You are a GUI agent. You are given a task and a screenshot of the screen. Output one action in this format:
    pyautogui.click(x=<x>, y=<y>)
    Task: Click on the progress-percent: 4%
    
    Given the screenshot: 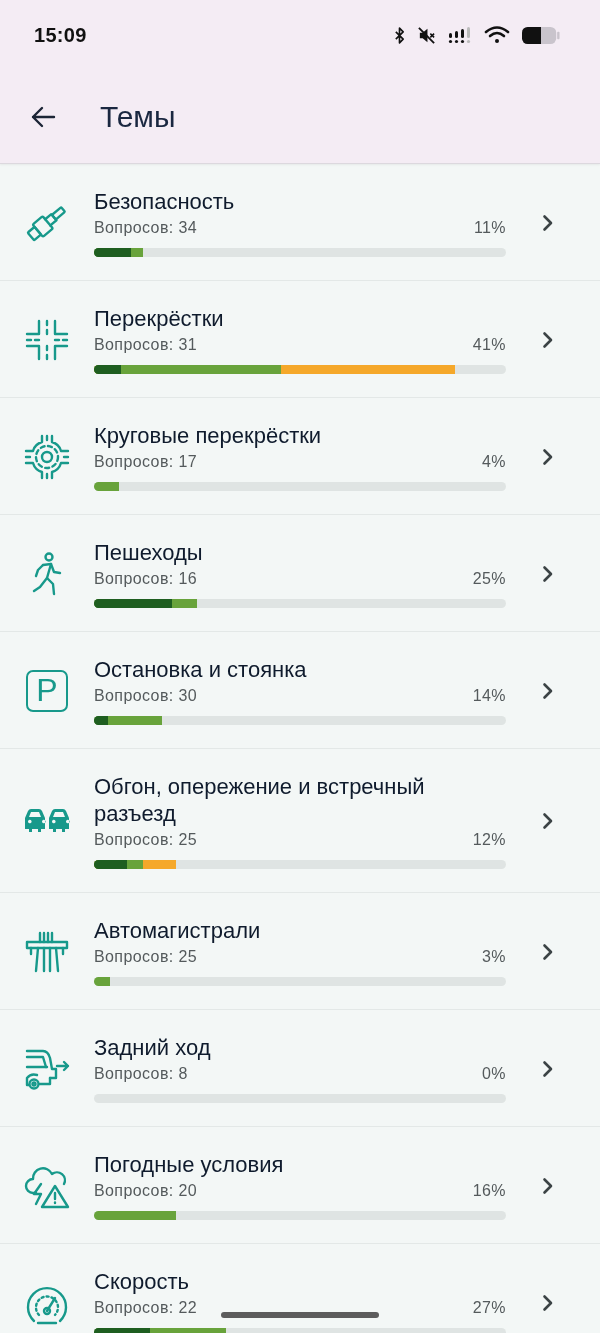 What is the action you would take?
    pyautogui.click(x=494, y=462)
    